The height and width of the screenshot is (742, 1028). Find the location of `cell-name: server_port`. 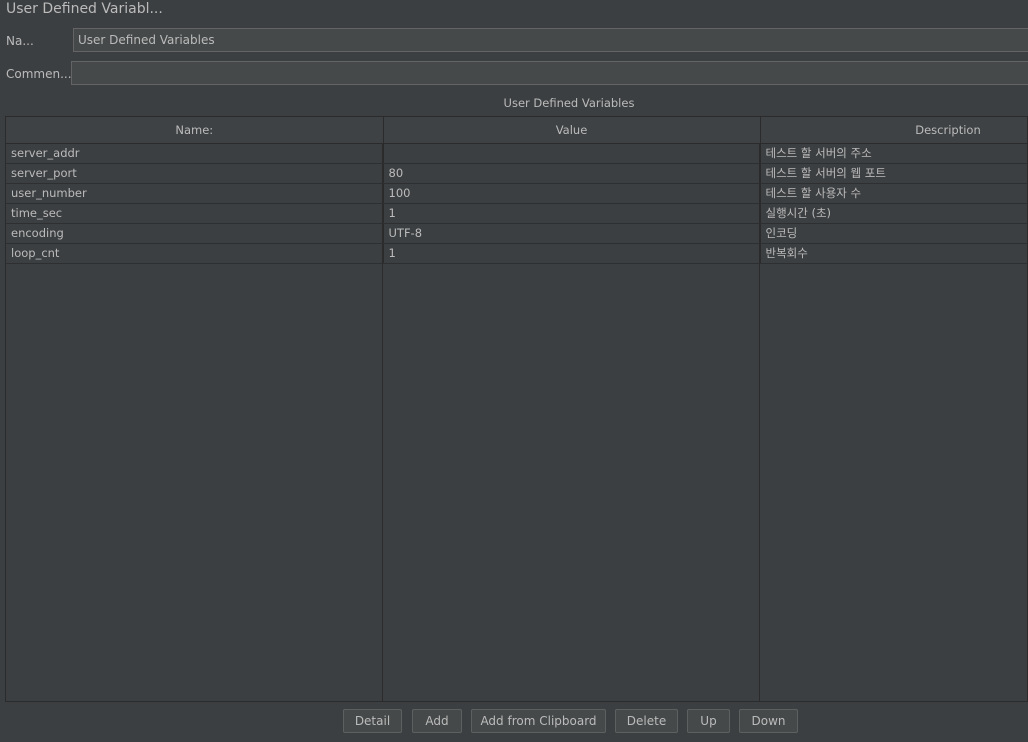

cell-name: server_port is located at coordinates (195, 173).